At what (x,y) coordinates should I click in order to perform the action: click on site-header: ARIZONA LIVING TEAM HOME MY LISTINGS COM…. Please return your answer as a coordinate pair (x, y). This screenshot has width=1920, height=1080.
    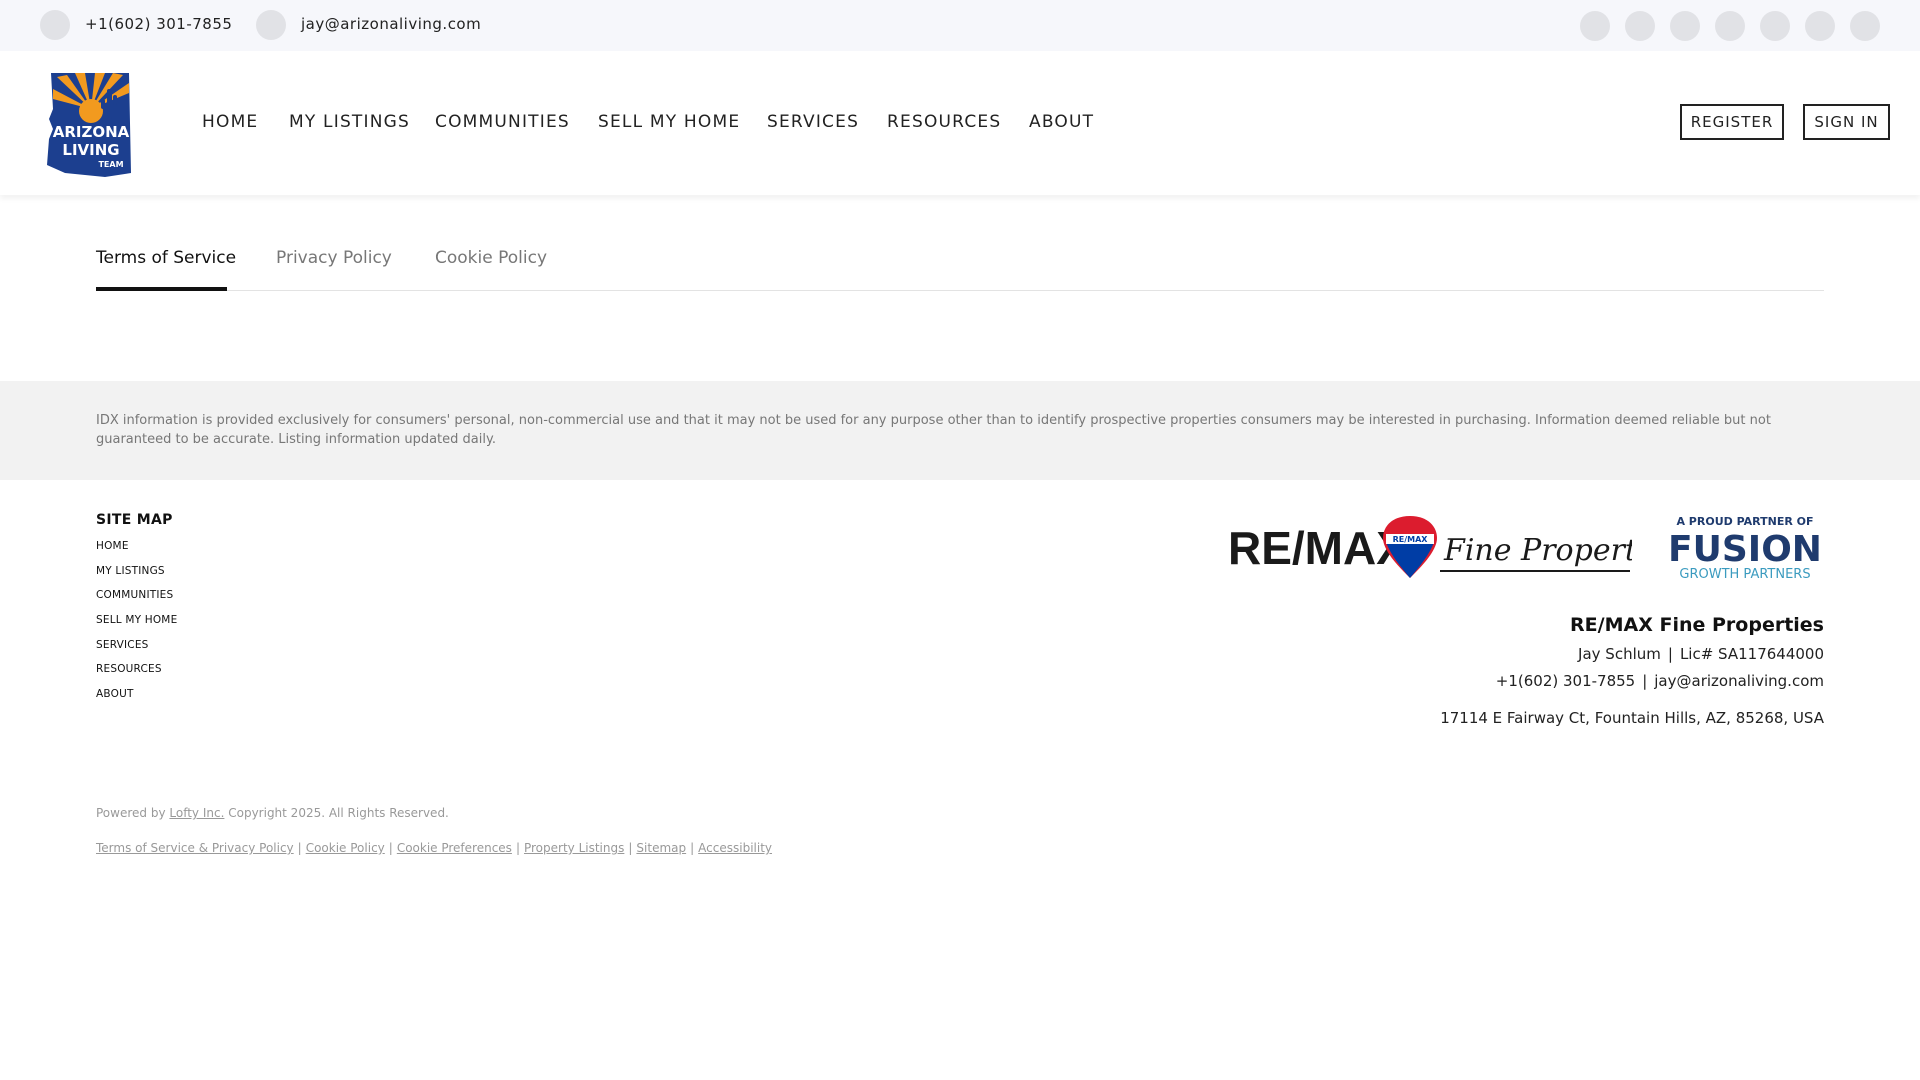
    Looking at the image, I should click on (960, 123).